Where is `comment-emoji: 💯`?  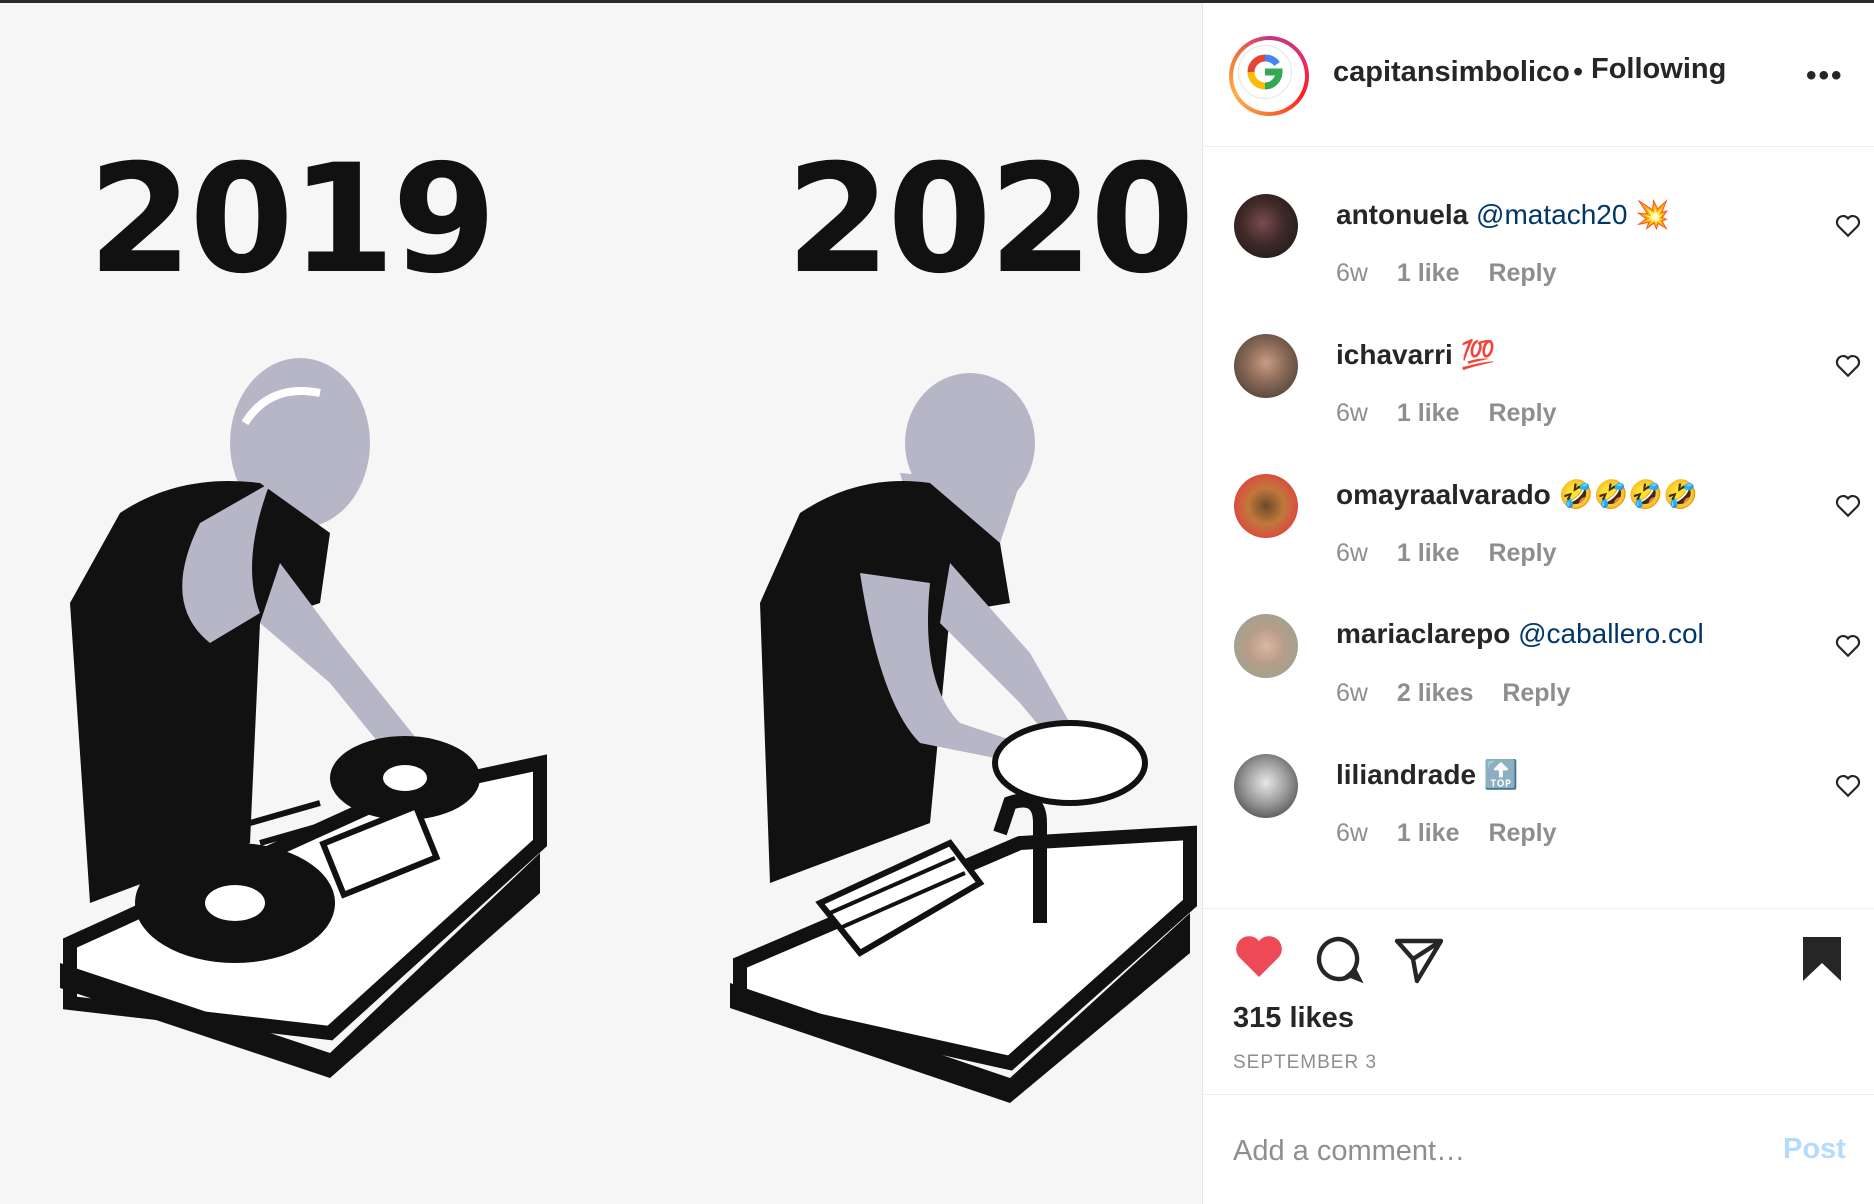
comment-emoji: 💯 is located at coordinates (1478, 354).